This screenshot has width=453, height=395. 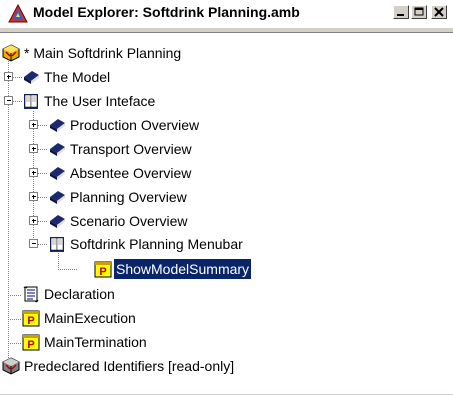 What do you see at coordinates (131, 173) in the screenshot?
I see `tree-item-label: Absentee Overview` at bounding box center [131, 173].